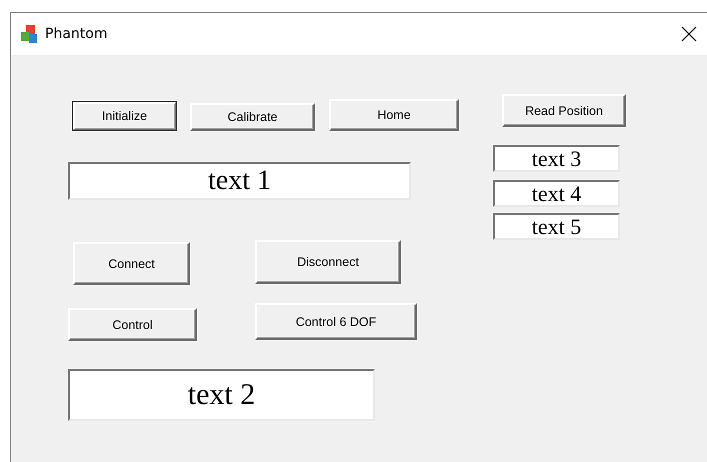 The height and width of the screenshot is (462, 707). I want to click on button: Control, so click(132, 324).